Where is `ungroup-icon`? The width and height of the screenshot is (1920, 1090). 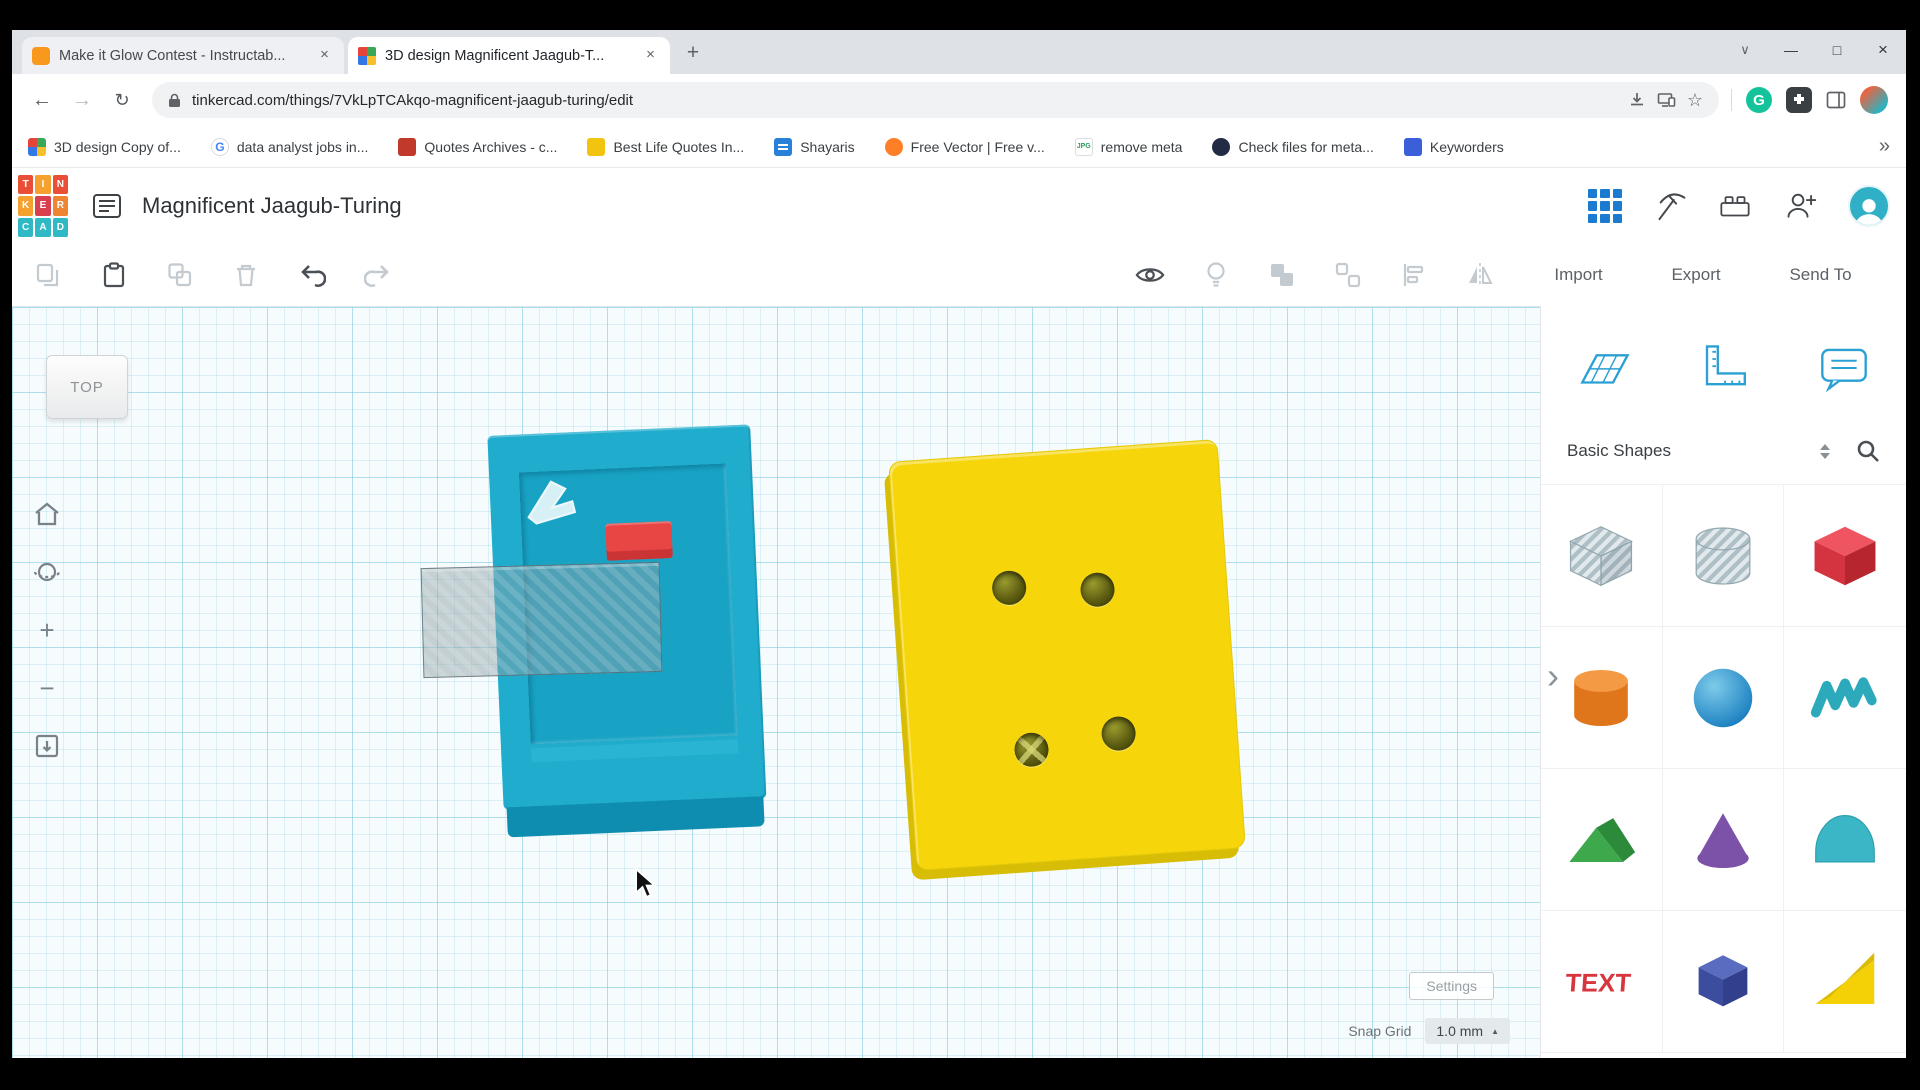
ungroup-icon is located at coordinates (1348, 275).